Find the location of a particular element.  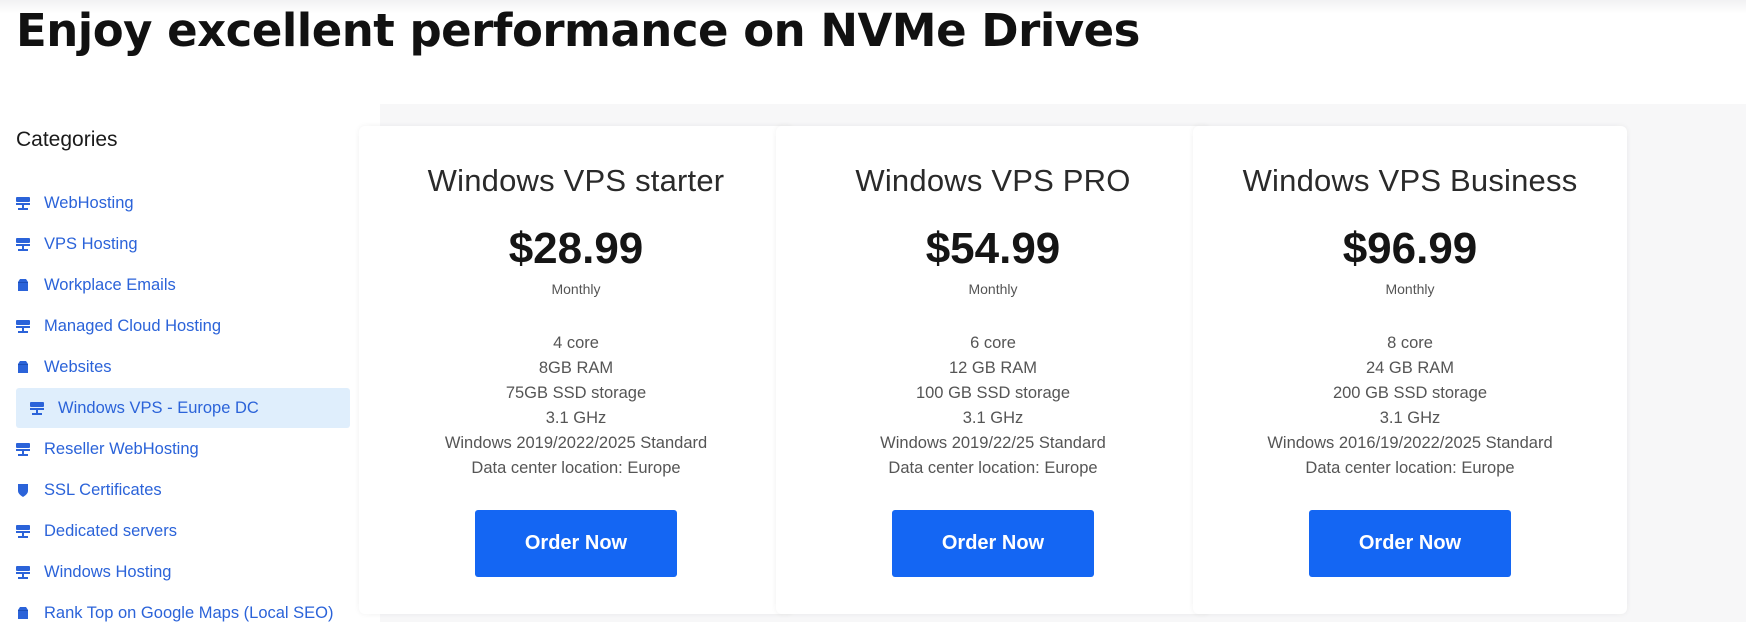

plan-price: $28.99 is located at coordinates (576, 248).